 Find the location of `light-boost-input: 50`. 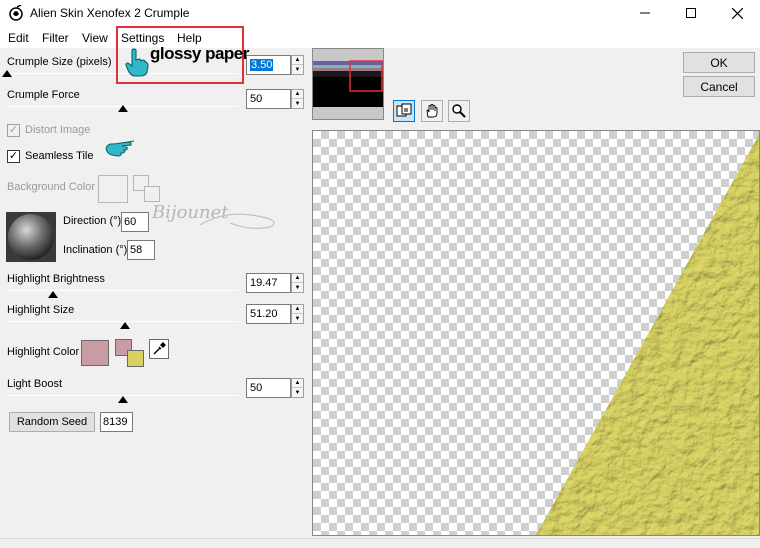

light-boost-input: 50 is located at coordinates (268, 388).